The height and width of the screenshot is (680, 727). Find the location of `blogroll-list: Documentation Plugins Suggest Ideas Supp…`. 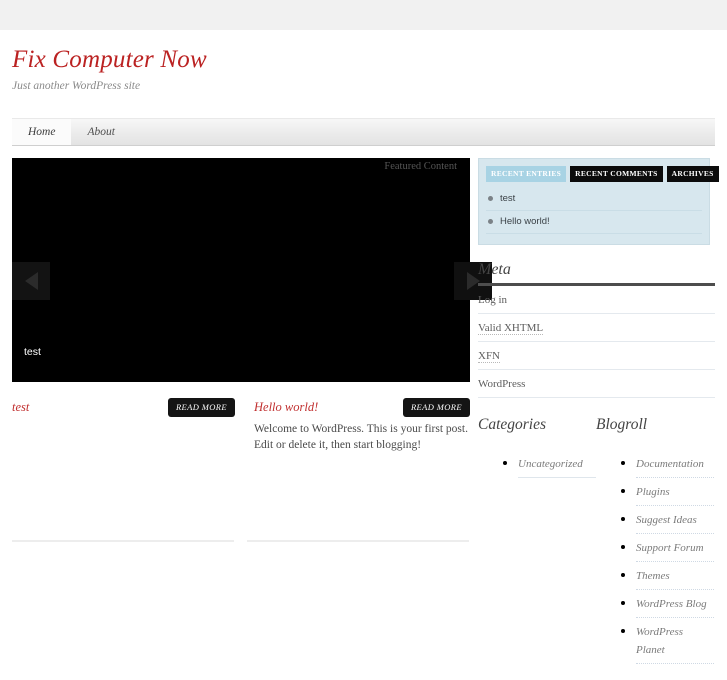

blogroll-list: Documentation Plugins Suggest Ideas Supp… is located at coordinates (655, 557).